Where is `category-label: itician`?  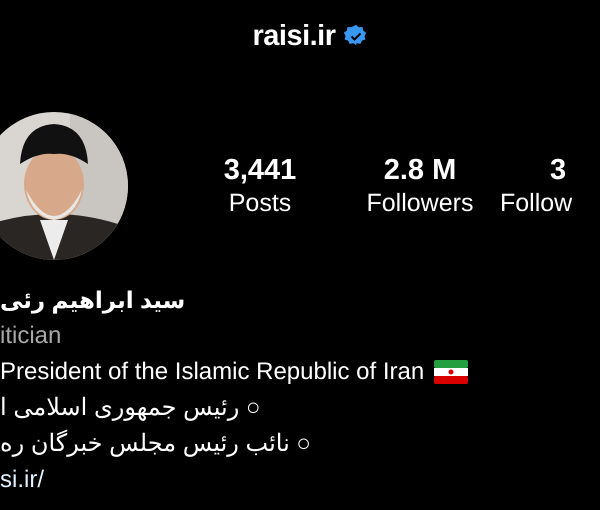 category-label: itician is located at coordinates (31, 336).